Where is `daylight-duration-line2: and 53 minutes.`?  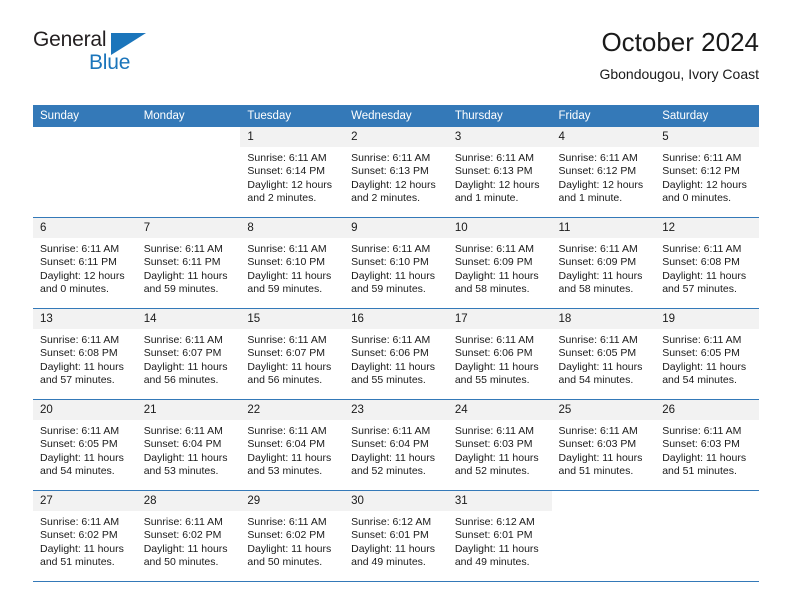
daylight-duration-line2: and 53 minutes. is located at coordinates (285, 471).